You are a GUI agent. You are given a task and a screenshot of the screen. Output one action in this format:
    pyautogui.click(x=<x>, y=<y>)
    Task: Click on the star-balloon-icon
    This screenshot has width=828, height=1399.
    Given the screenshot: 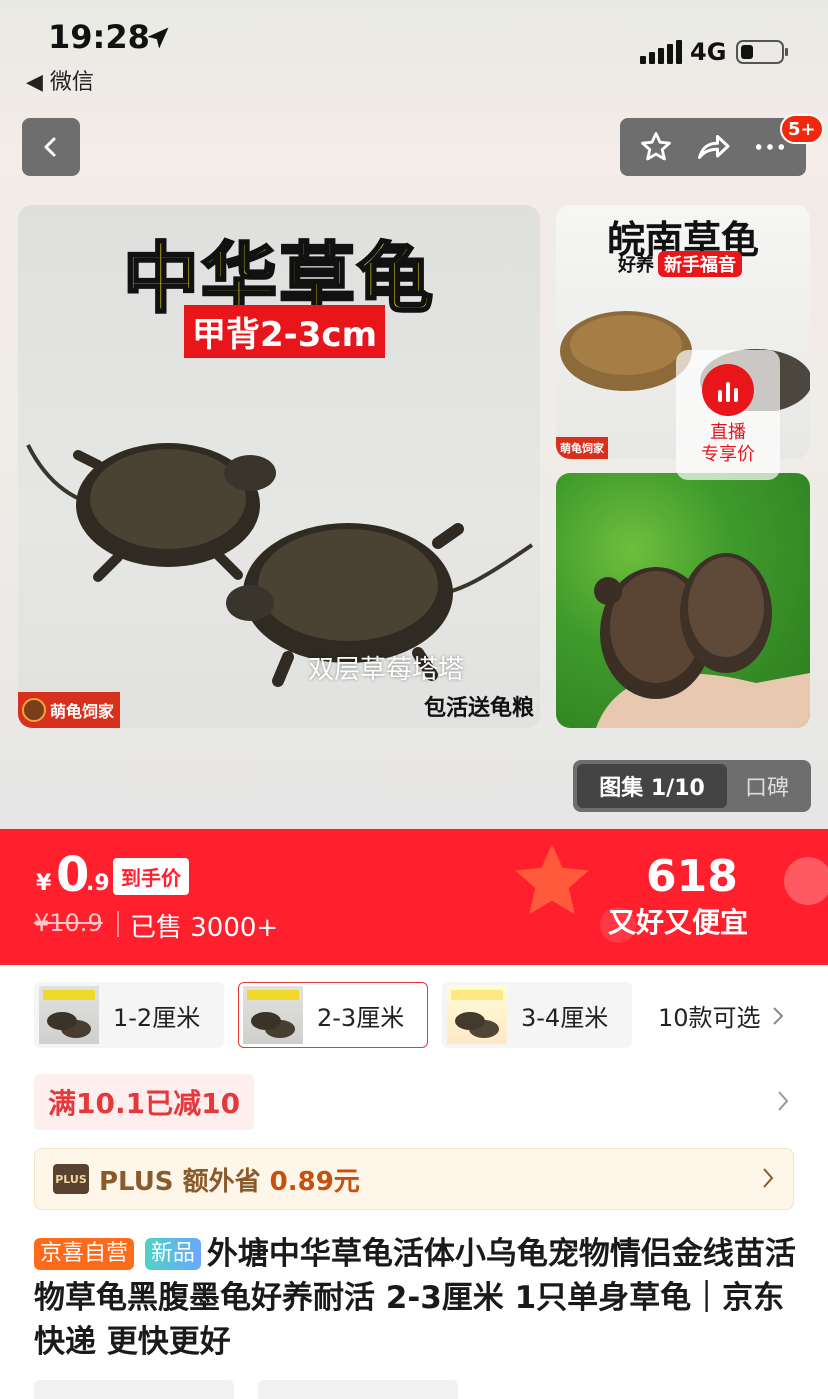 What is the action you would take?
    pyautogui.click(x=552, y=879)
    